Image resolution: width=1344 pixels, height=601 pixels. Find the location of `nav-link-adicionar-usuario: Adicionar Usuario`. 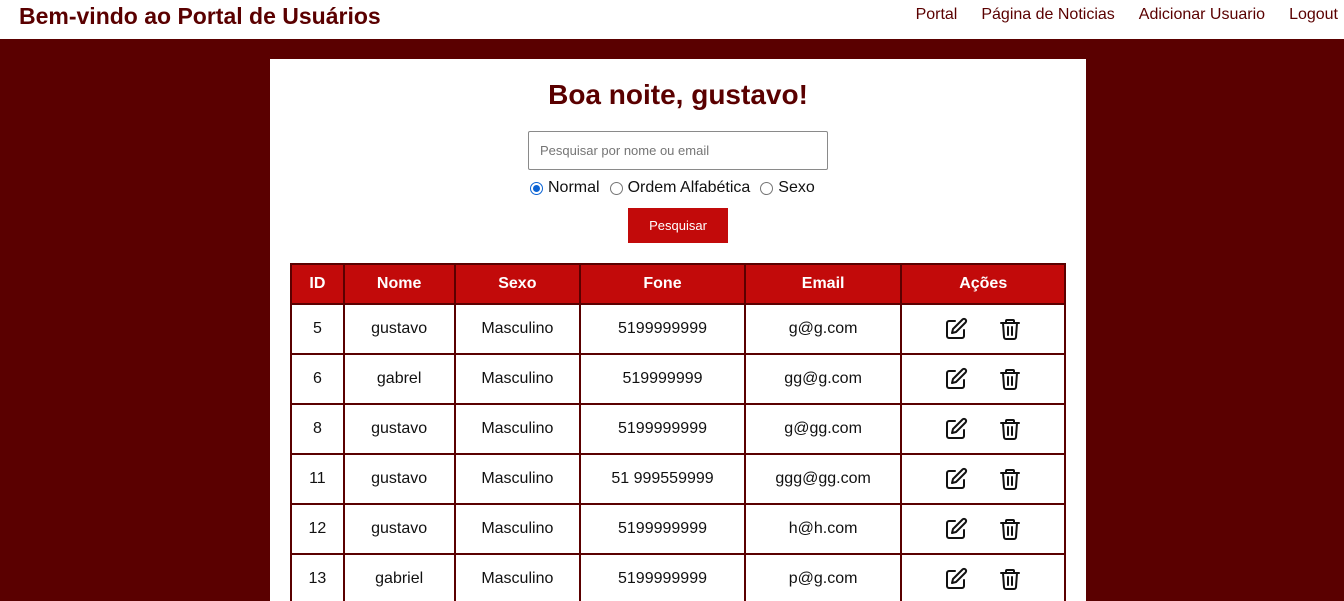

nav-link-adicionar-usuario: Adicionar Usuario is located at coordinates (1202, 15).